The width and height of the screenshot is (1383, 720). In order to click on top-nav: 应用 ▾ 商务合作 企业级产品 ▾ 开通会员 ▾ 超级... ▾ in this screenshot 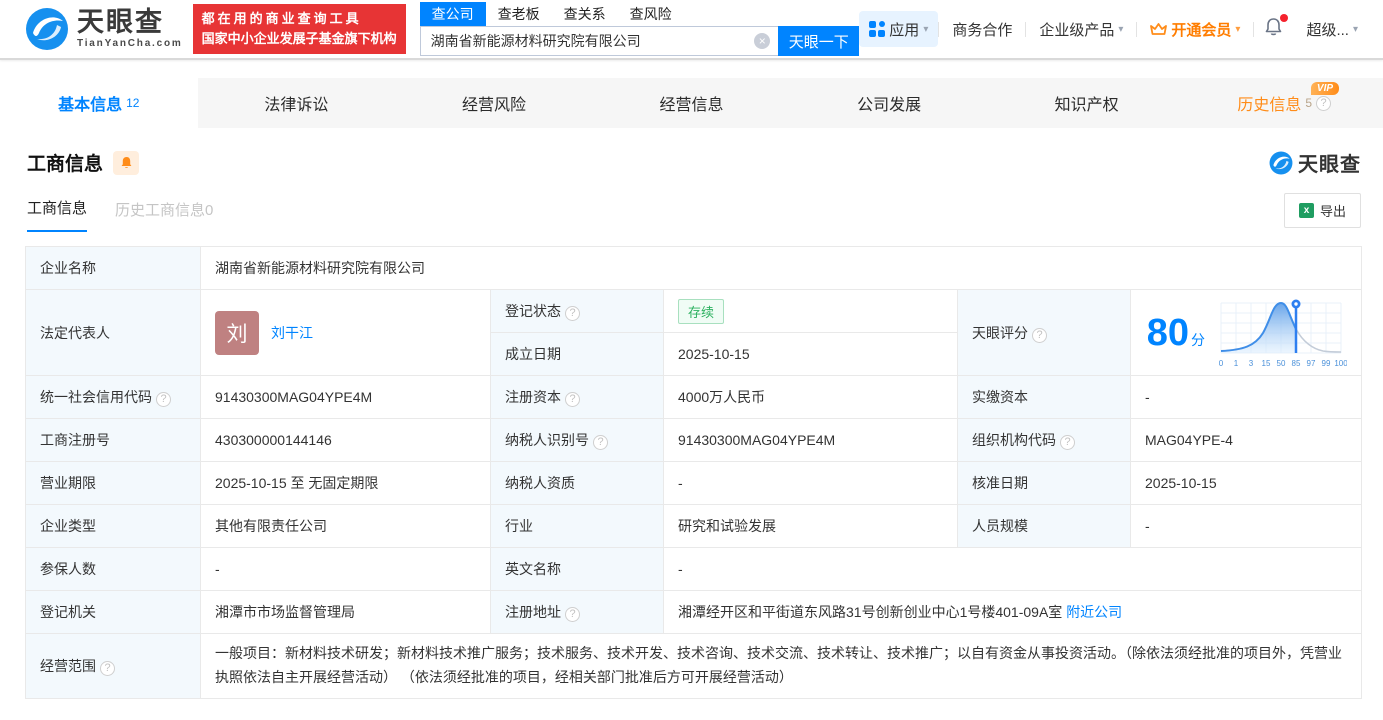, I will do `click(1115, 29)`.